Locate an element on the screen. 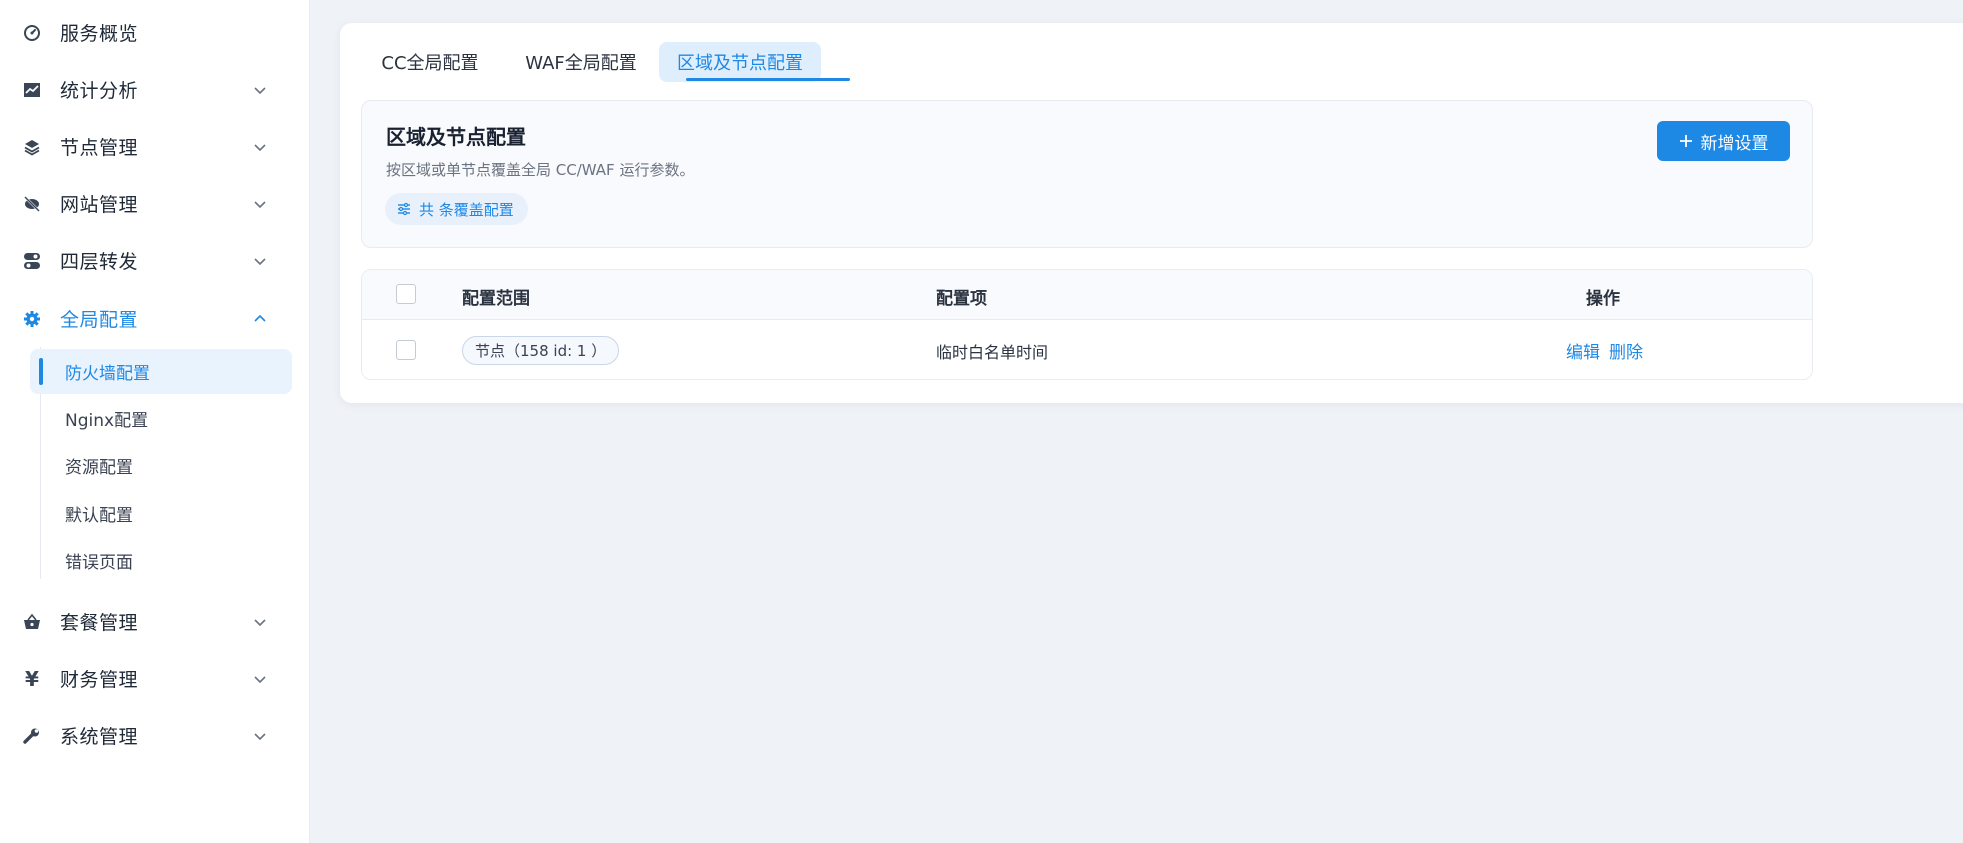  config-table: 配置范围 配置项 操作 节点（158 id: 1 ） 临时白名单时间 编辑 删除 is located at coordinates (1087, 324).